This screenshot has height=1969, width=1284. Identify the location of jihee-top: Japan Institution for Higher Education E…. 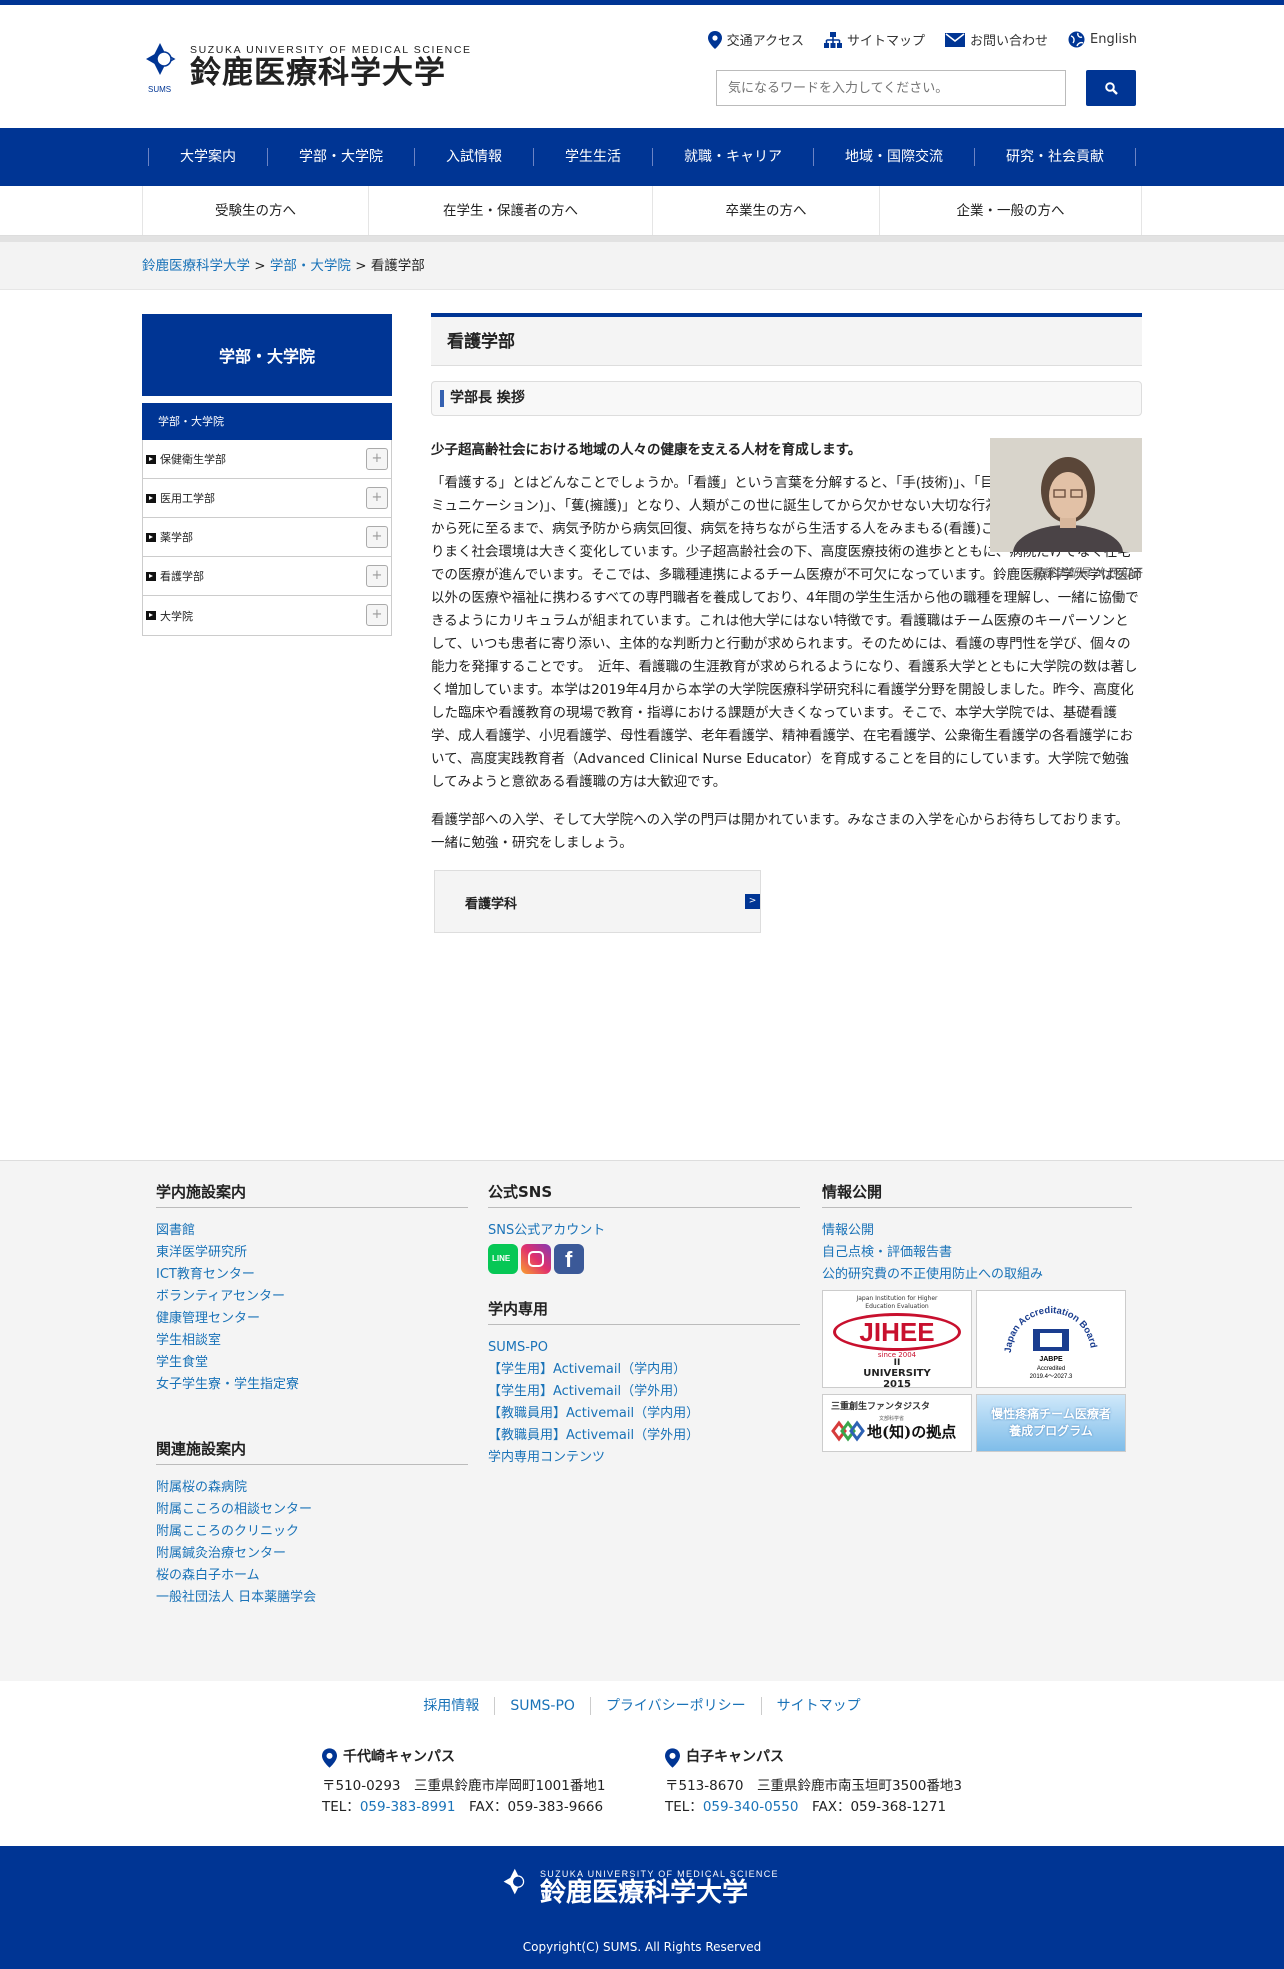
(897, 1302).